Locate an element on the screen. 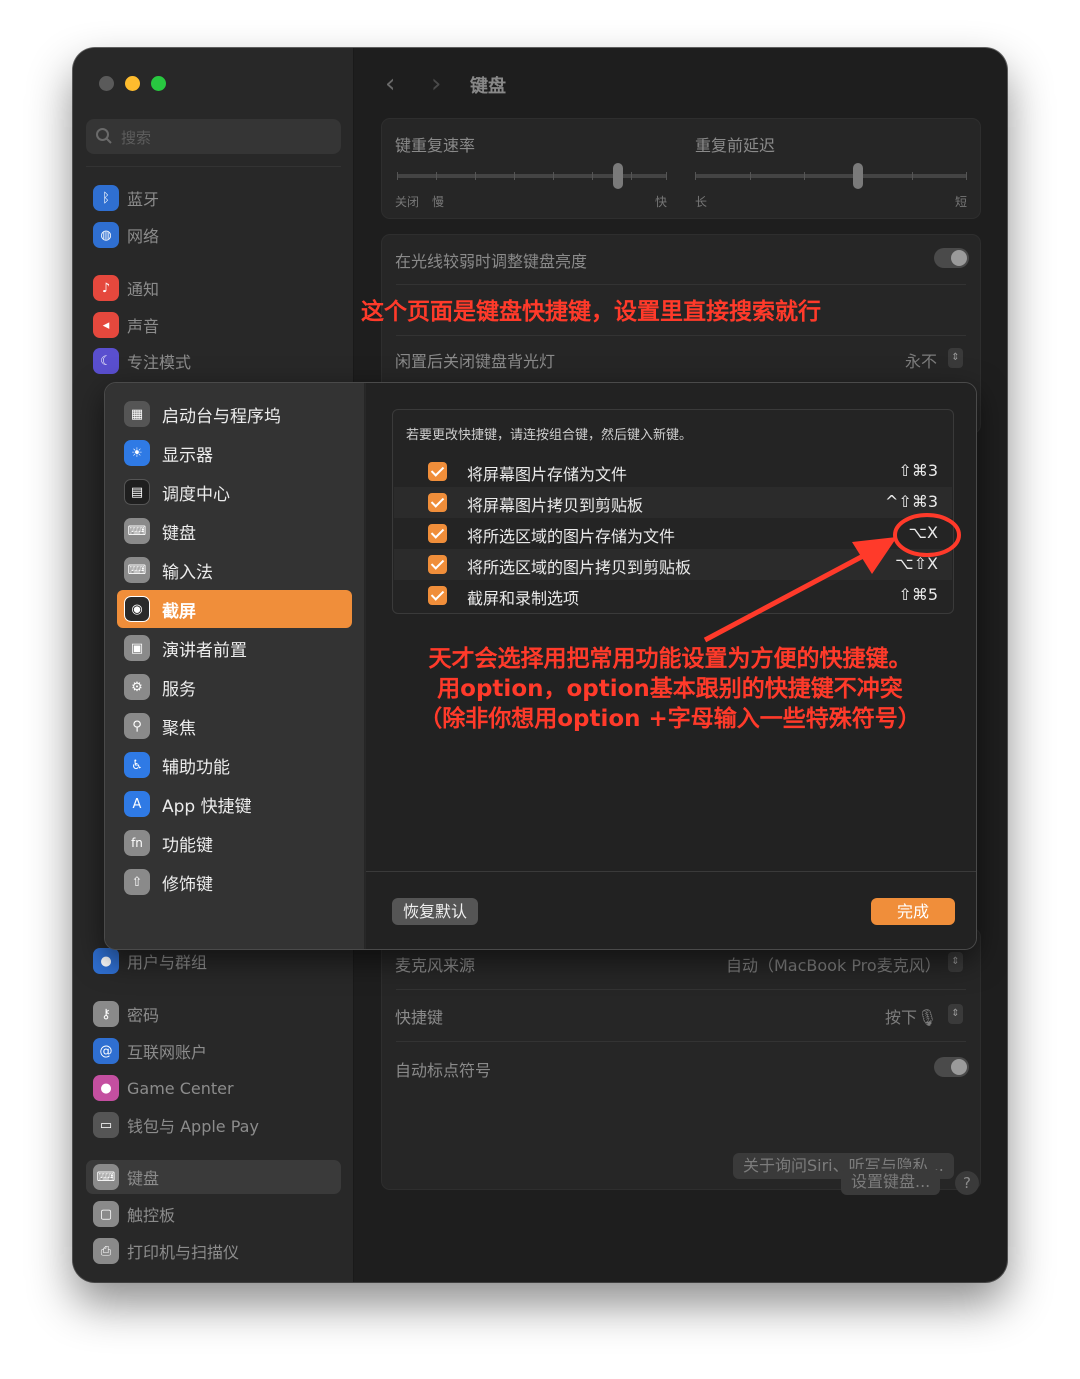  sidebar-item-sound: ◂ 声音 is located at coordinates (213, 325).